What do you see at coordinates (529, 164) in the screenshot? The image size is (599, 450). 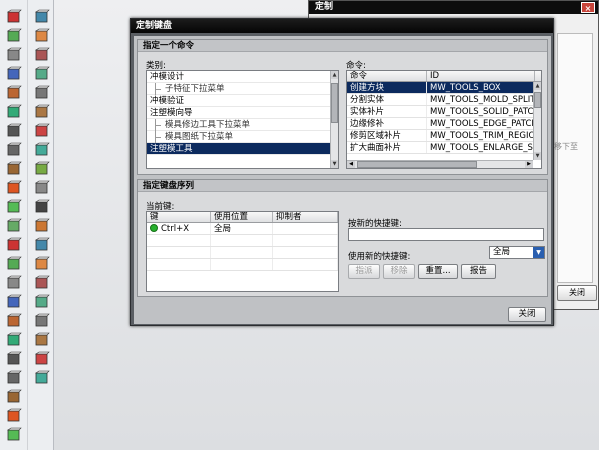 I see `scroll-right-icon: ▶` at bounding box center [529, 164].